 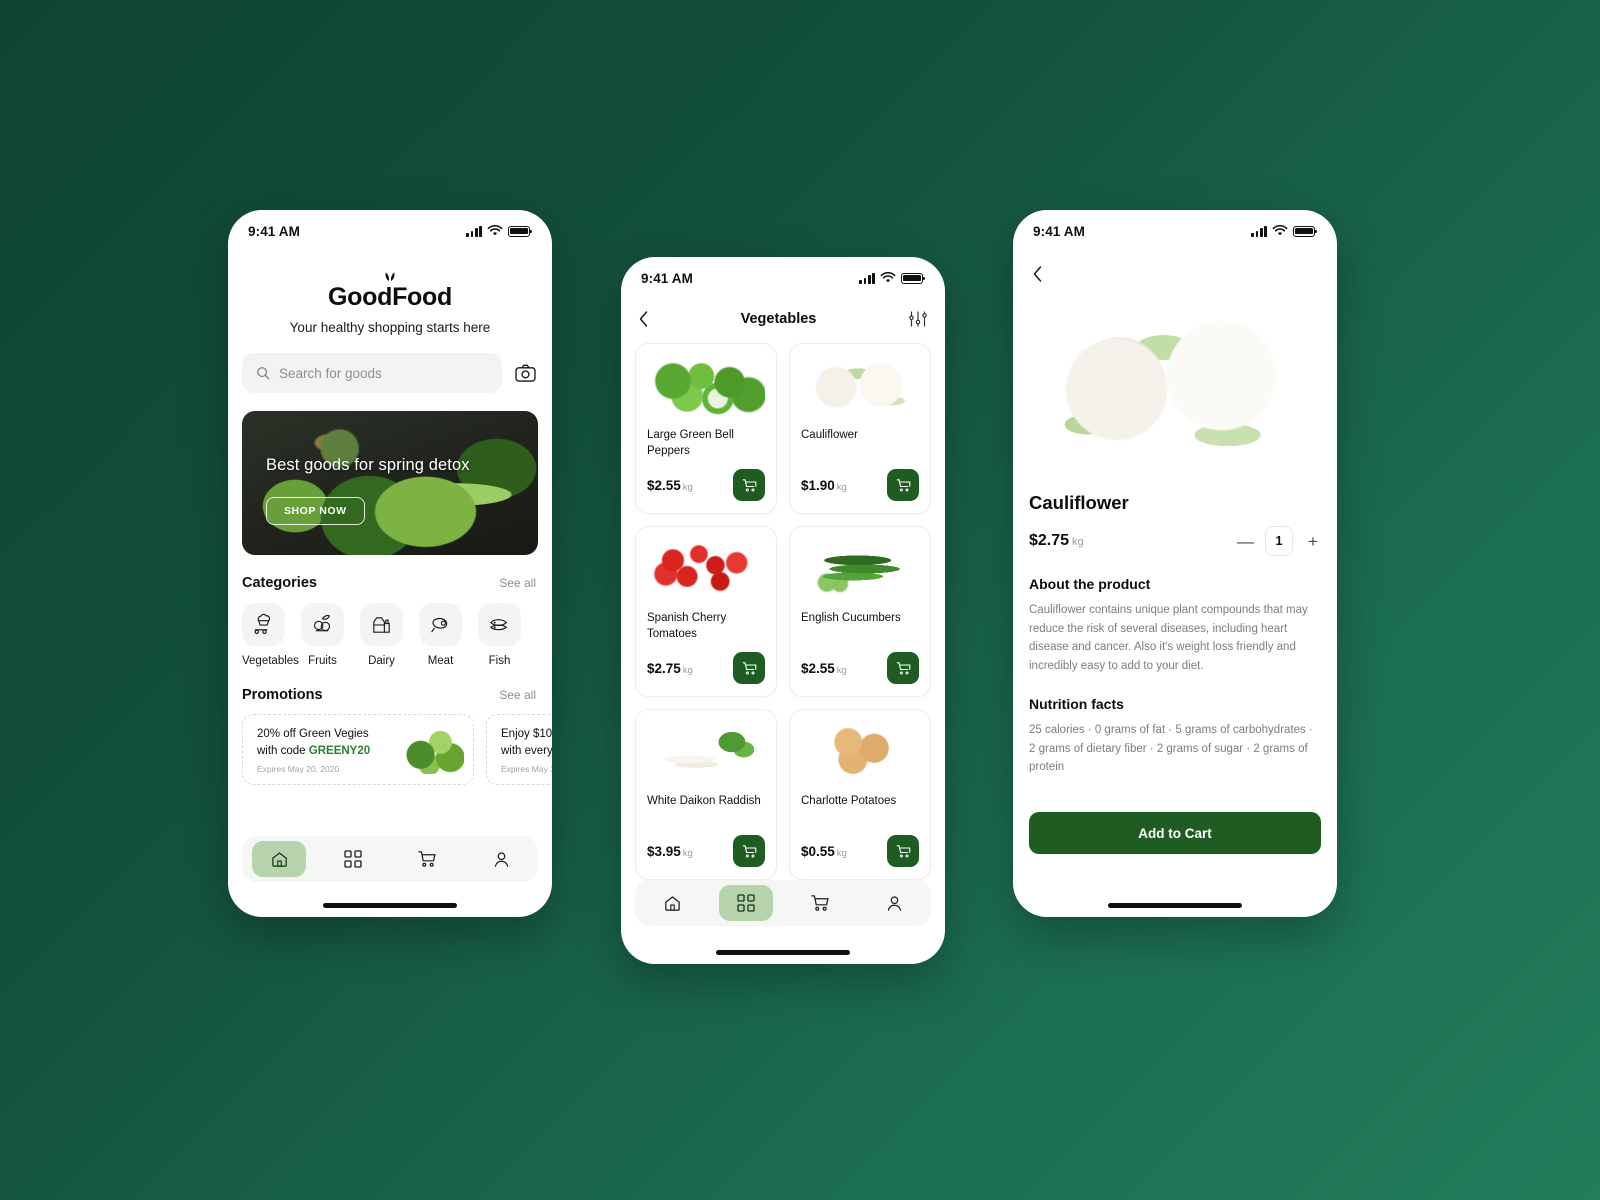 I want to click on search-icon, so click(x=263, y=373).